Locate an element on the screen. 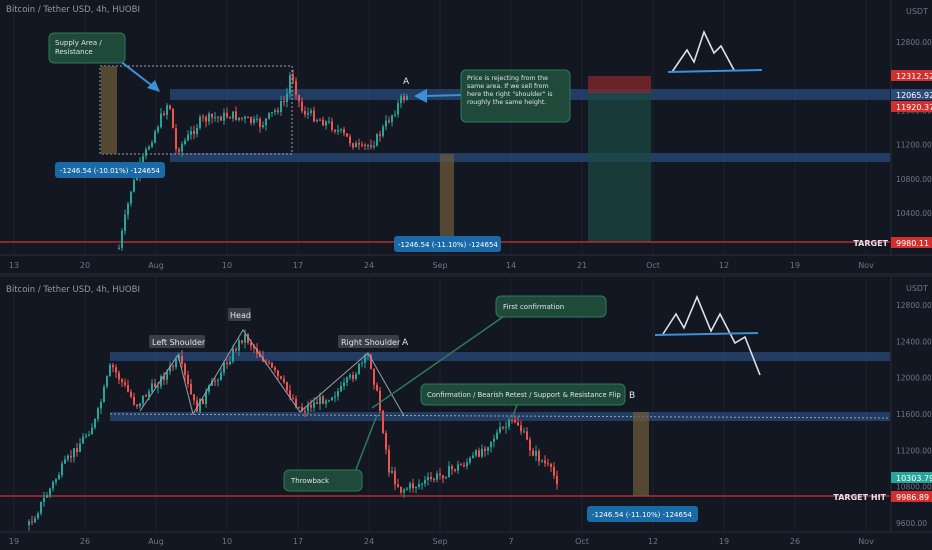  measure-bottom-text: -1246.54 (-11.10%) -124654 is located at coordinates (448, 245).